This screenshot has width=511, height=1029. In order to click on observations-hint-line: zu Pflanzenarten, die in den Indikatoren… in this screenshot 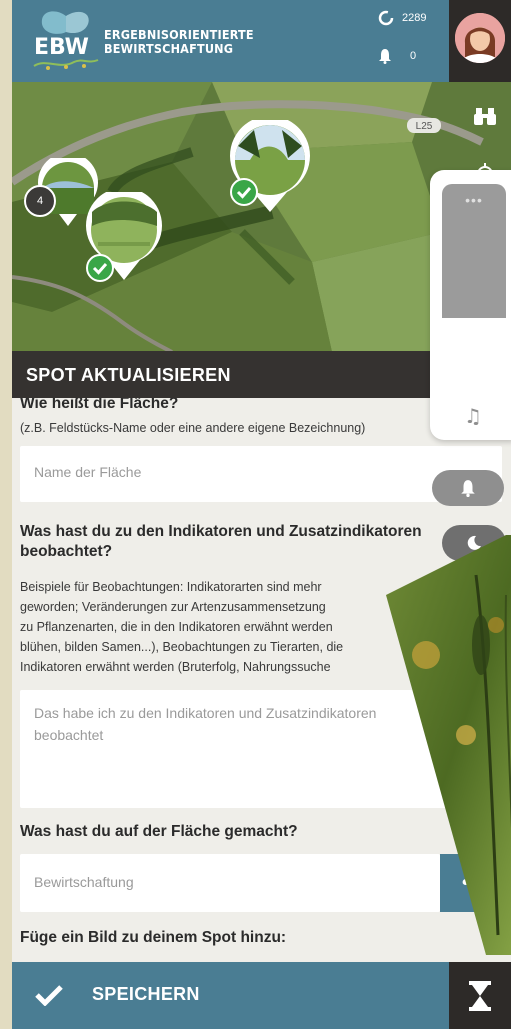, I will do `click(176, 627)`.